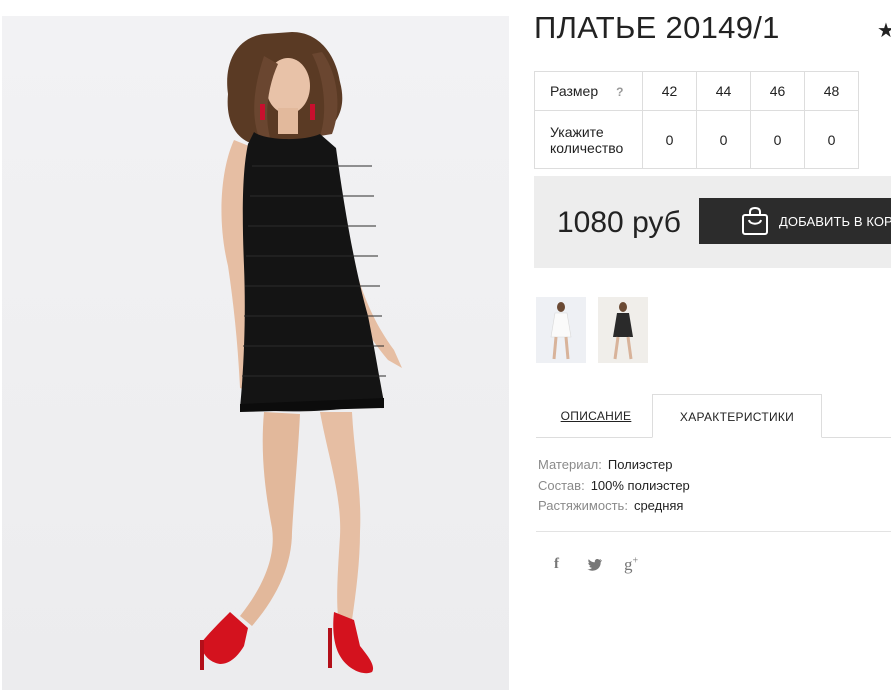 Image resolution: width=891 pixels, height=690 pixels. I want to click on add-to-cart-label: ДОБАВИТЬ В КОРЗИНУ, so click(835, 221).